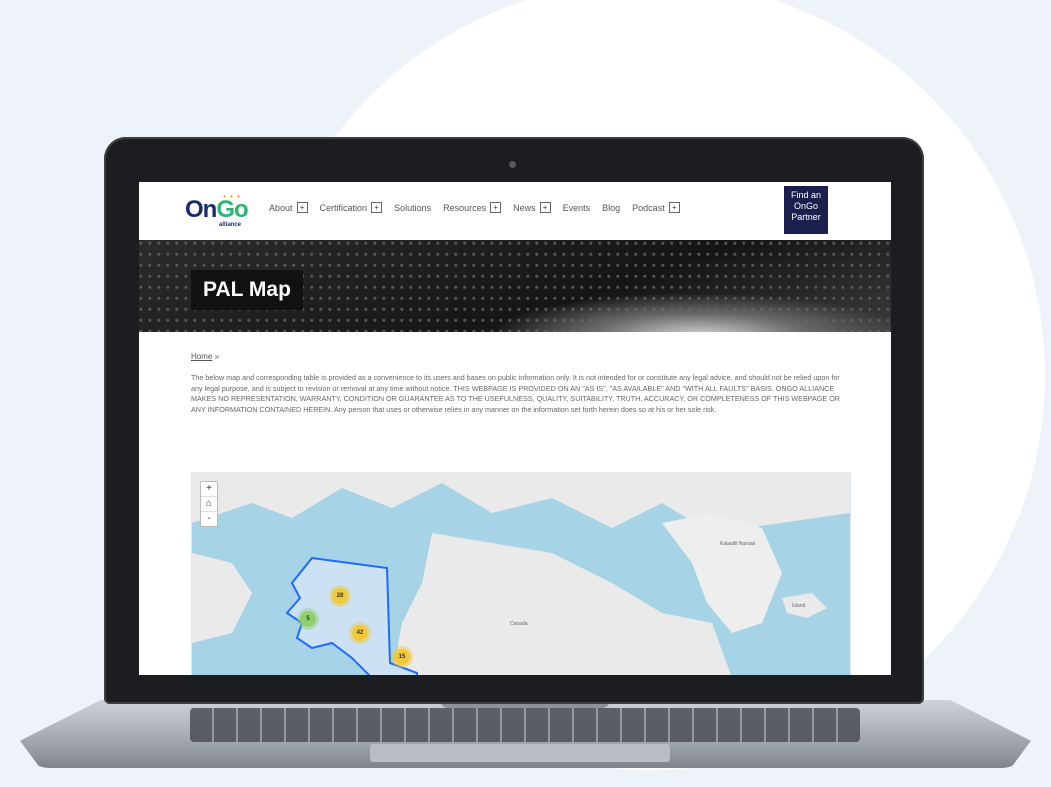  I want to click on zoom-in-button: +, so click(209, 489).